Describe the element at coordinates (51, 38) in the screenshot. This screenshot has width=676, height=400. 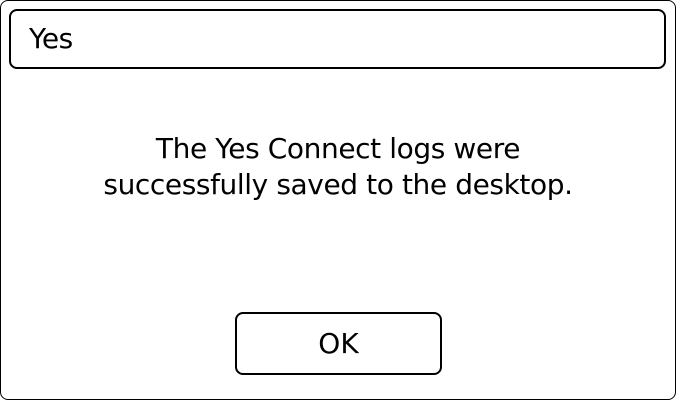
I see `dialog-title: Yes` at that location.